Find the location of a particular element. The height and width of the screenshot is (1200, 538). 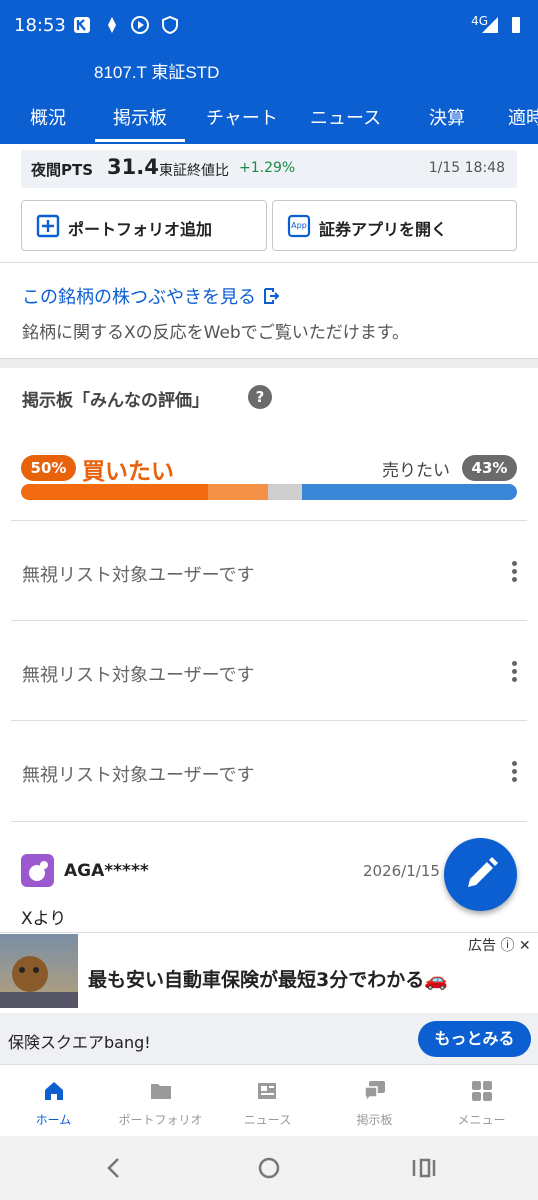

svg-text: App is located at coordinates (299, 225).